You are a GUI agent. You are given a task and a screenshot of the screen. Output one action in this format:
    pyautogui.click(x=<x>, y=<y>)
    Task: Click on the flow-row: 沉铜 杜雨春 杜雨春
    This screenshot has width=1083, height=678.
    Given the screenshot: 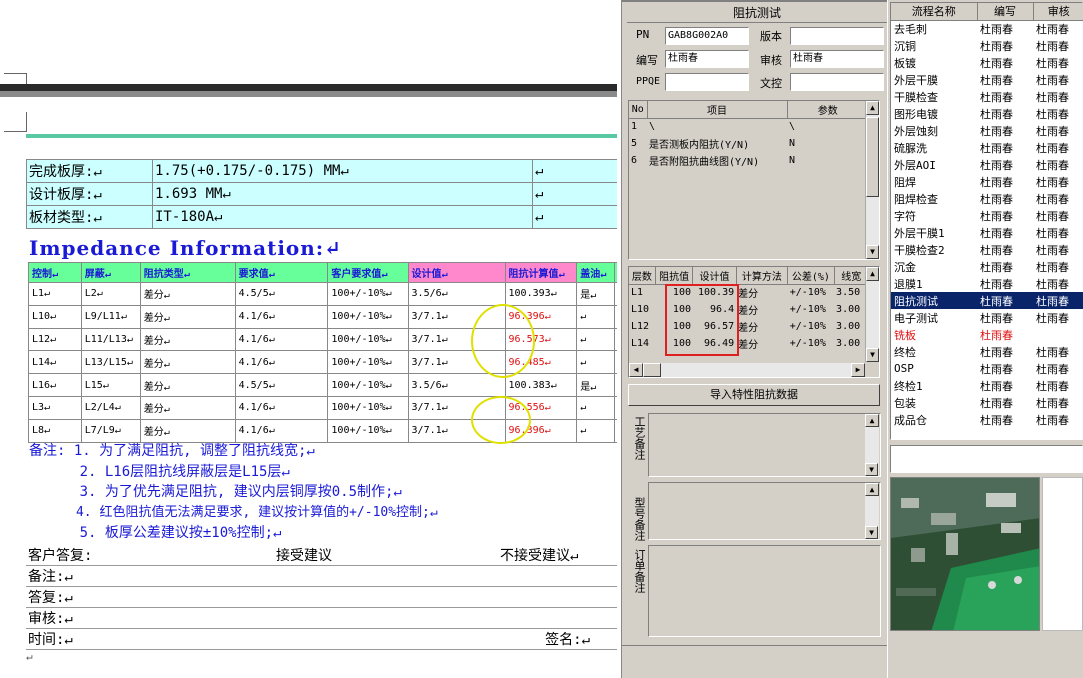 What is the action you would take?
    pyautogui.click(x=987, y=45)
    